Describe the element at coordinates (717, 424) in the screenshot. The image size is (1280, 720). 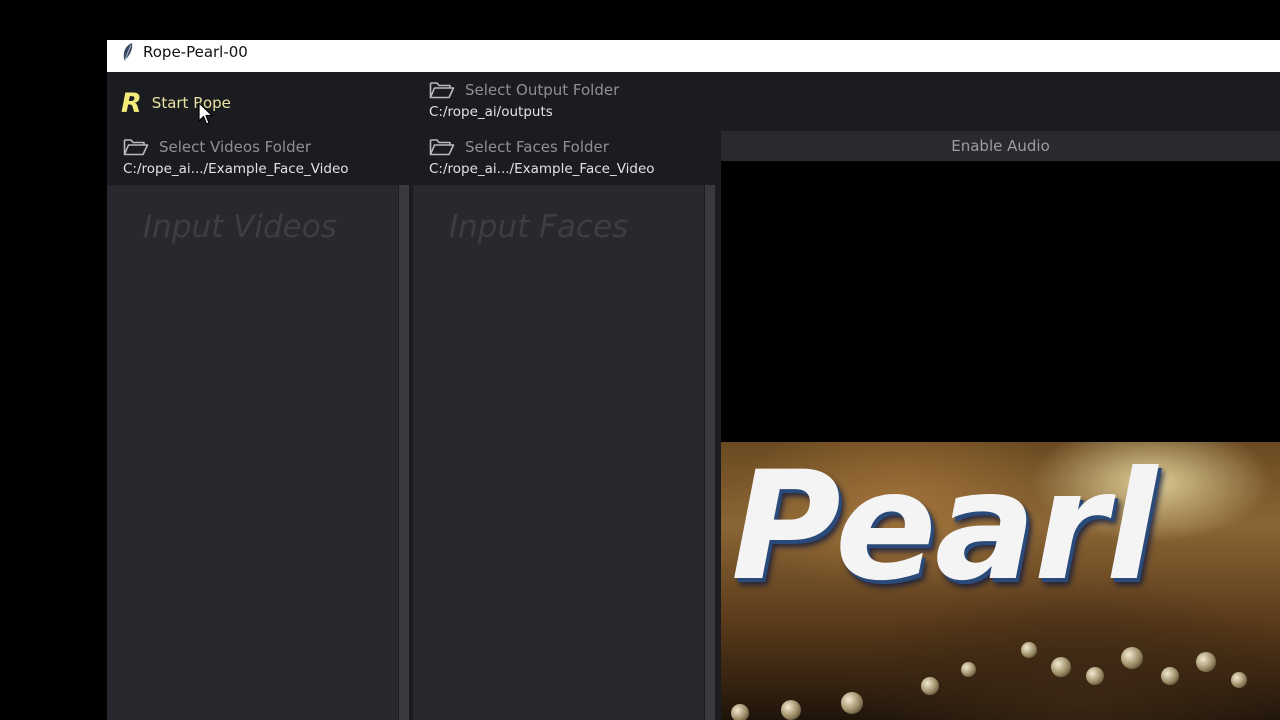
I see `panel-divider` at that location.